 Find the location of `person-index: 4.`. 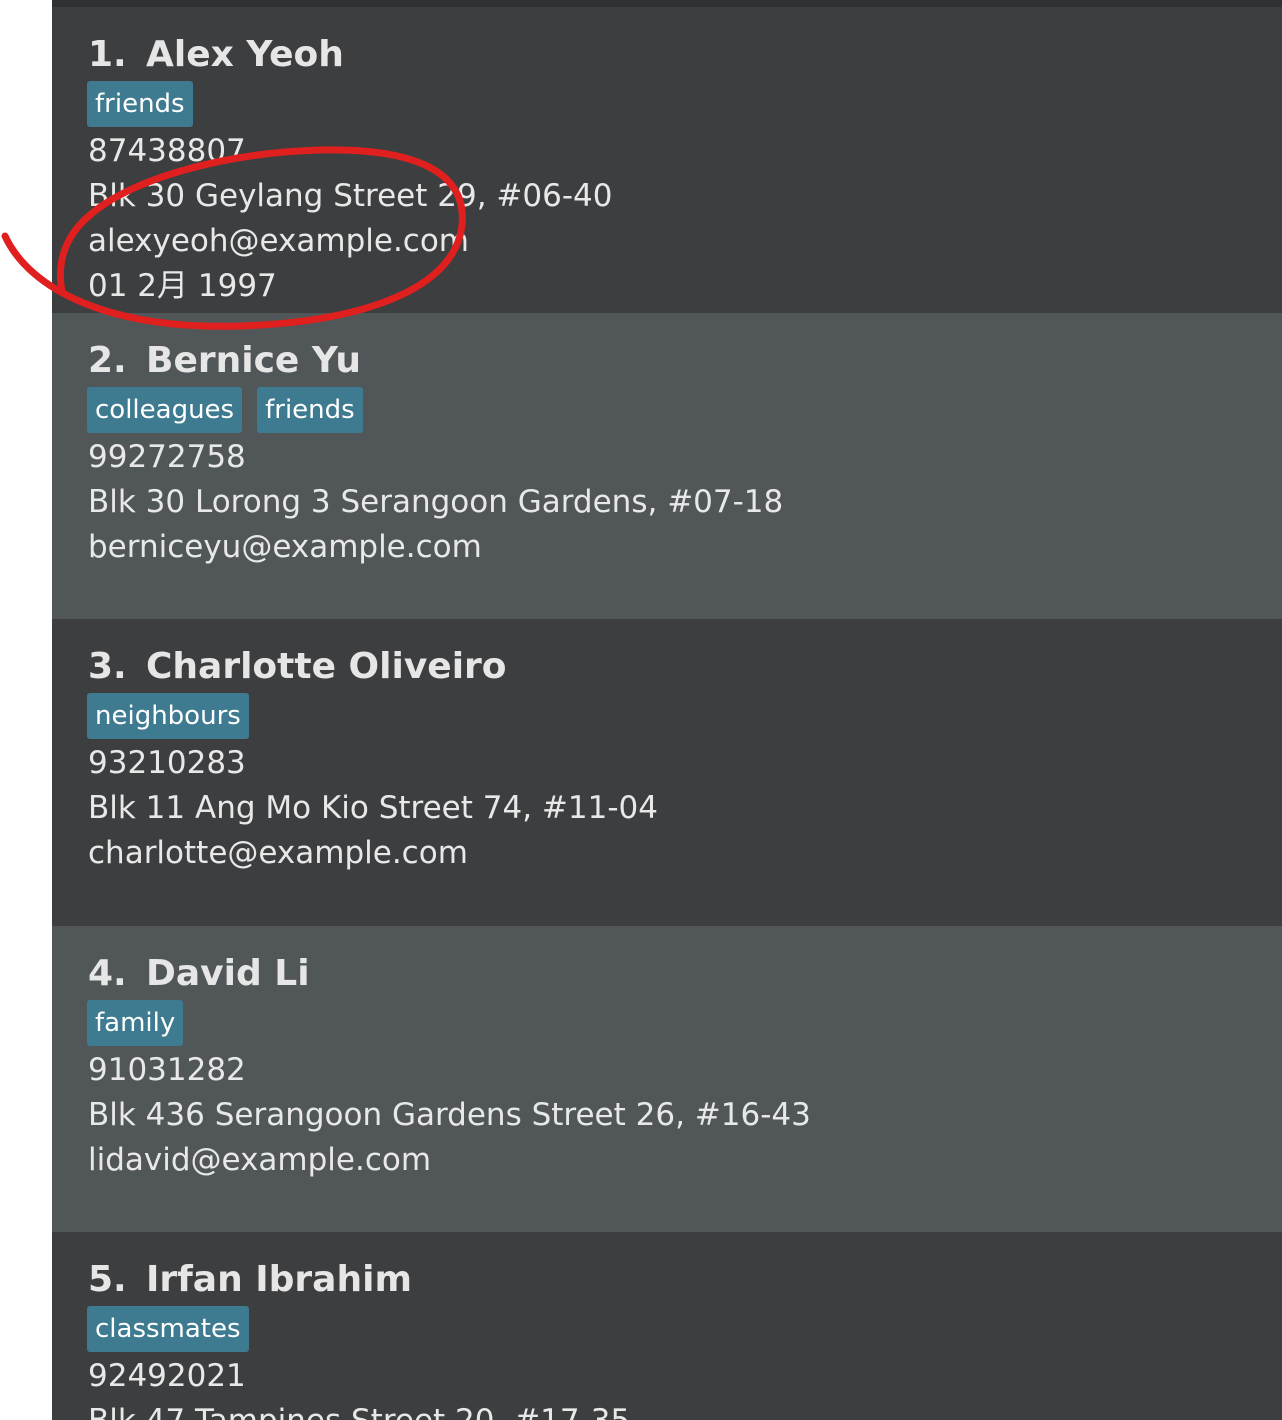

person-index: 4. is located at coordinates (107, 973).